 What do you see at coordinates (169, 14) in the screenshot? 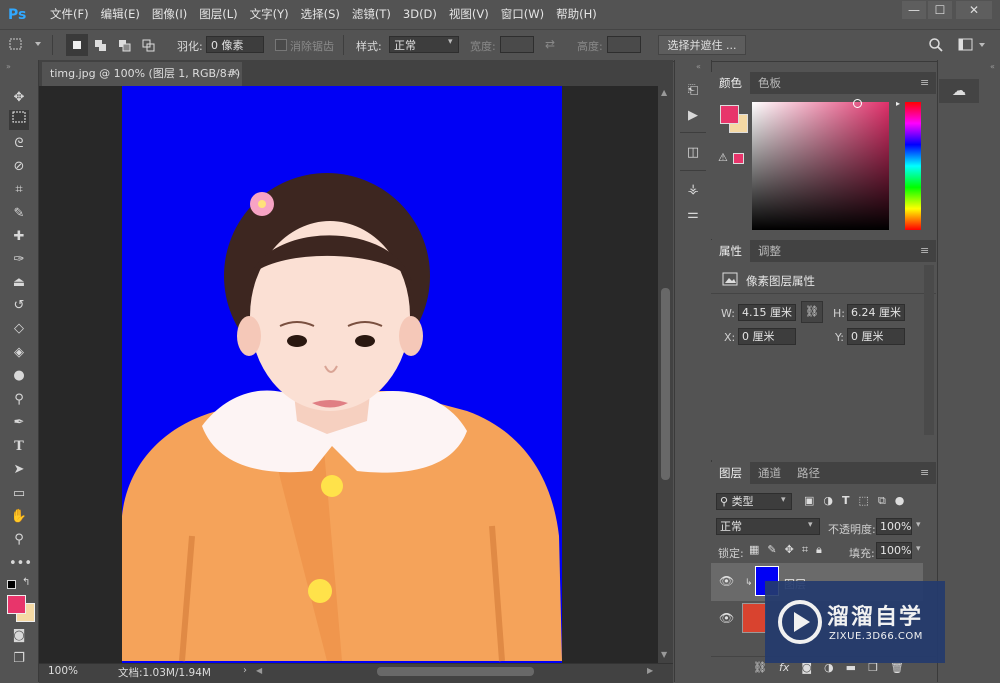
I see `menu-image: 图像(I)` at bounding box center [169, 14].